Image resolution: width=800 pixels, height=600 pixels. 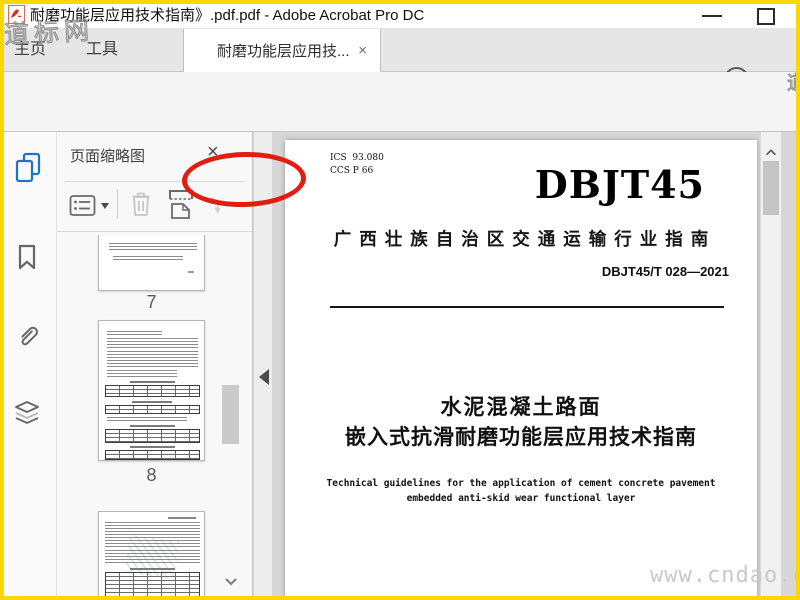 I want to click on crop-pages-icon, so click(x=181, y=207).